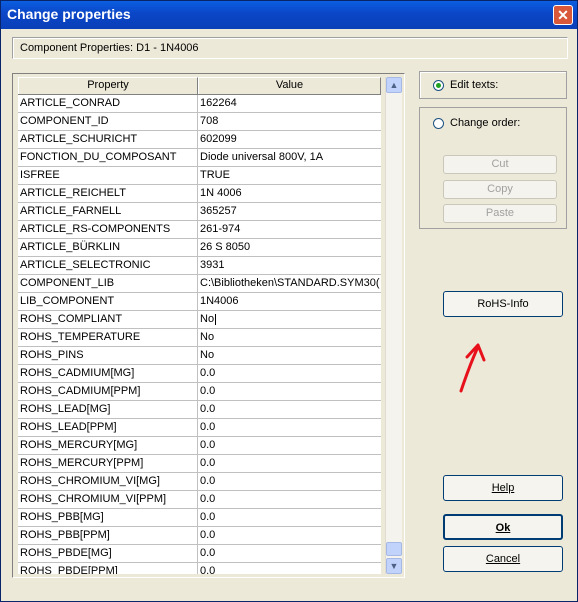 The height and width of the screenshot is (602, 578). I want to click on table-row: ROHS_CADMIUM[PPM] 0.0, so click(199, 392).